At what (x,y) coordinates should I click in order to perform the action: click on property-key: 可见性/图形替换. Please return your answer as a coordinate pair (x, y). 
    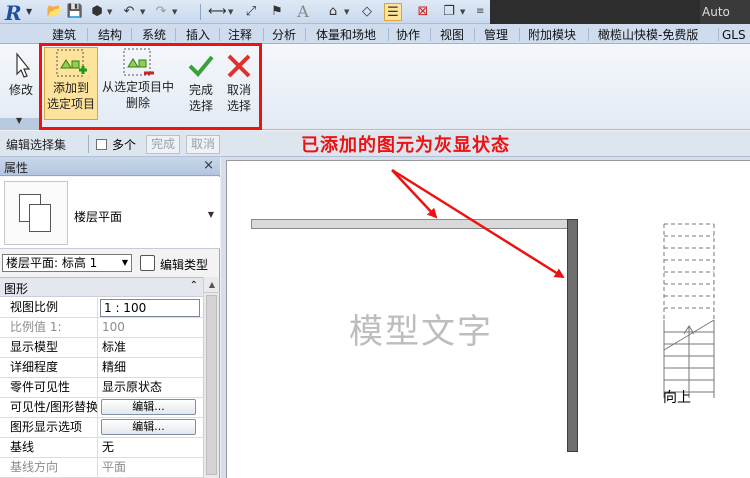
    Looking at the image, I should click on (49, 408).